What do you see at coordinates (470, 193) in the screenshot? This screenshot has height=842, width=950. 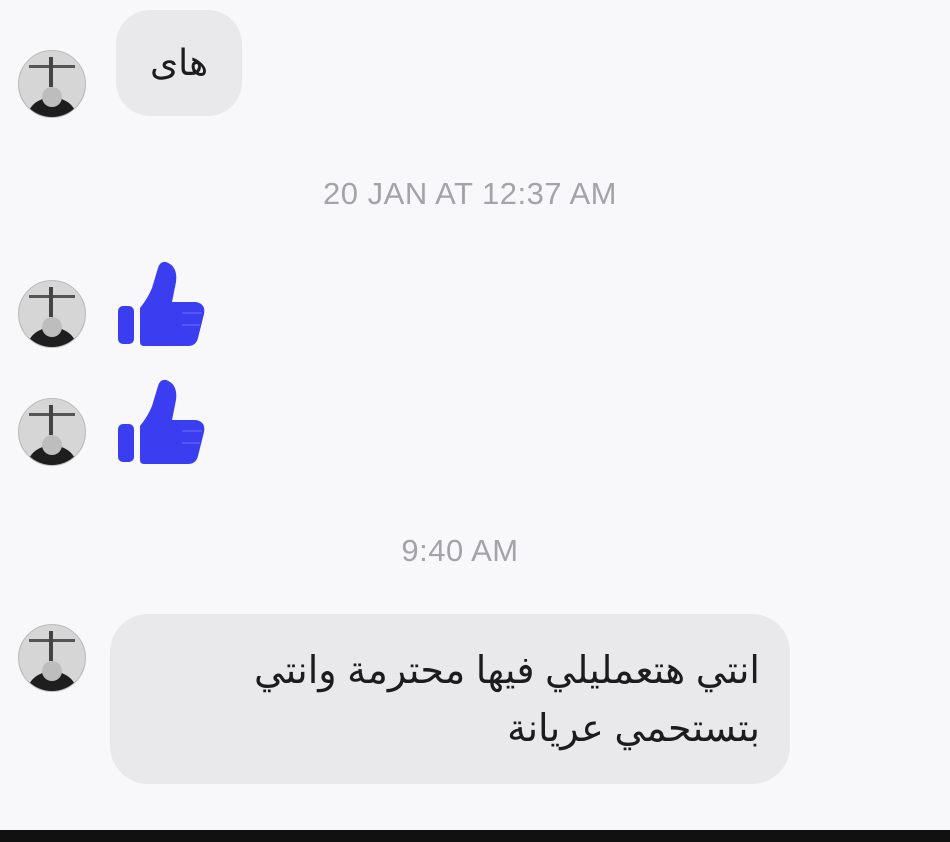 I see `timestamp: 20 JAN AT 12:37 AM` at bounding box center [470, 193].